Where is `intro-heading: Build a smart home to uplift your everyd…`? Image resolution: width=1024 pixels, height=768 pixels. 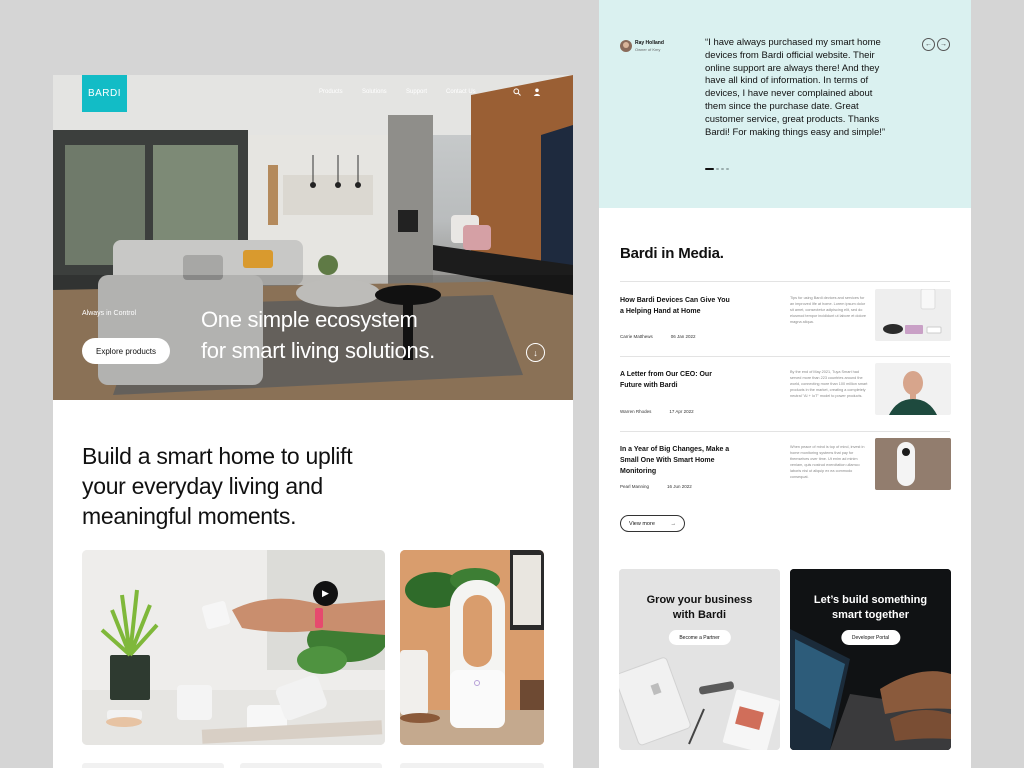 intro-heading: Build a smart home to uplift your everyd… is located at coordinates (217, 486).